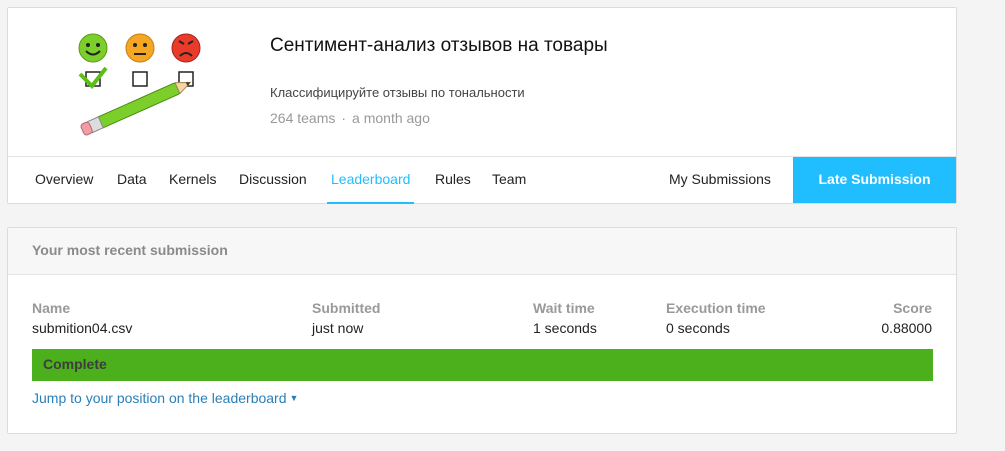 Image resolution: width=1005 pixels, height=451 pixels. Describe the element at coordinates (397, 92) in the screenshot. I see `competition-subtitle: Классифицируйте отзывы по тональности` at that location.